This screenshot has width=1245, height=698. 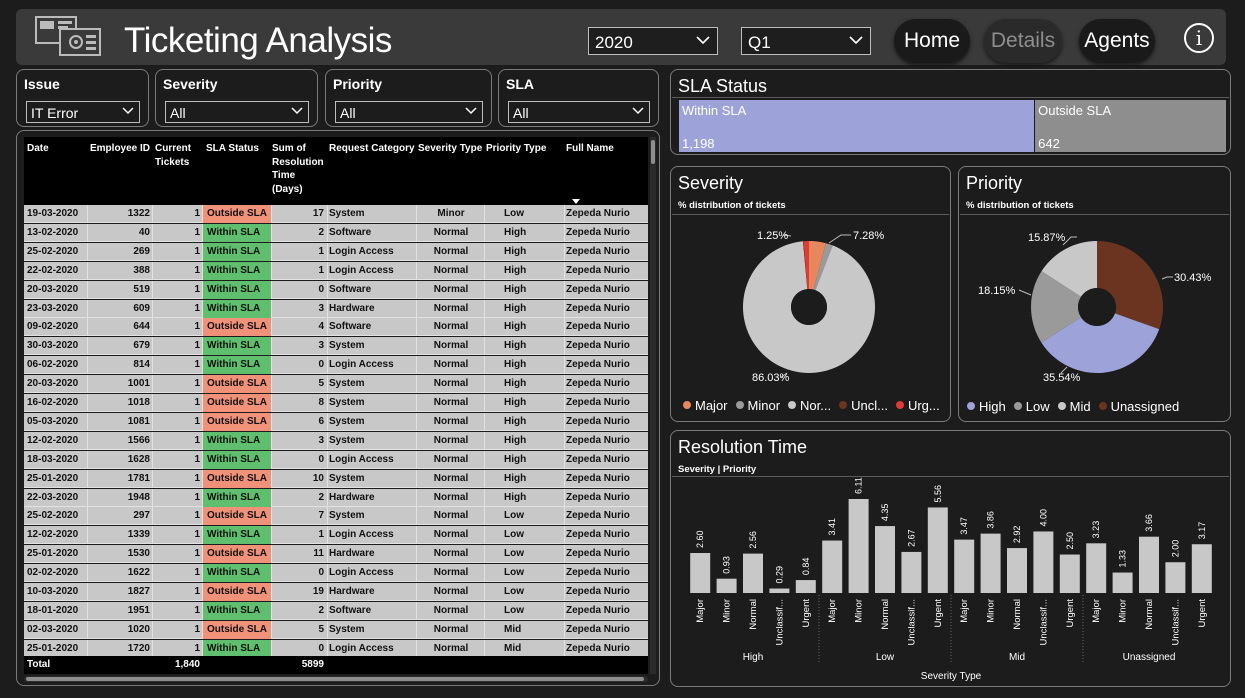 I want to click on priority-donut-chart: 30.43% 35.54% 18.15% 15.87%, so click(x=1094, y=305).